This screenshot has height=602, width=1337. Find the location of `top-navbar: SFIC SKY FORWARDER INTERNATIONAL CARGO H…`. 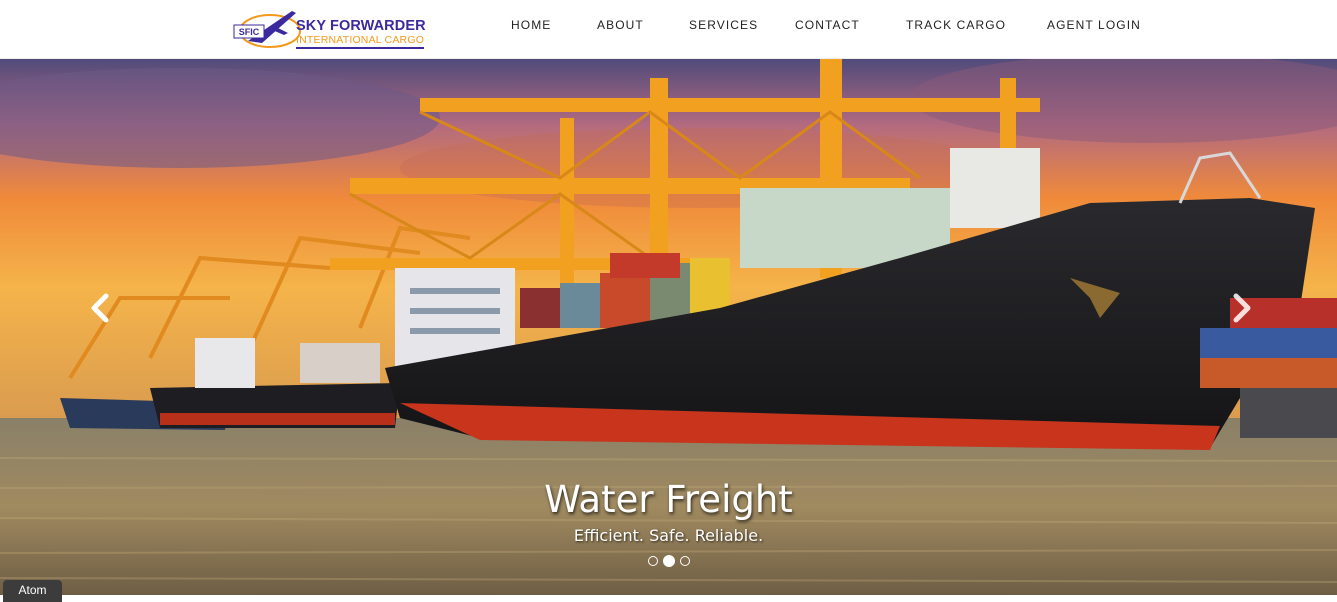

top-navbar: SFIC SKY FORWARDER INTERNATIONAL CARGO H… is located at coordinates (668, 29).